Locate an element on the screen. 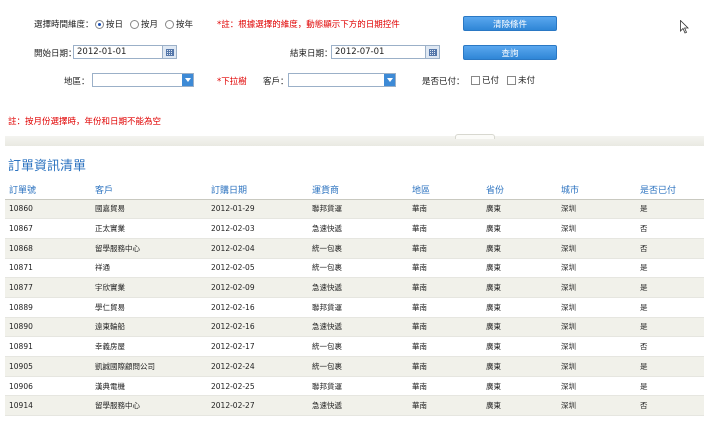  table-cell: 2012-02-16 is located at coordinates (257, 307).